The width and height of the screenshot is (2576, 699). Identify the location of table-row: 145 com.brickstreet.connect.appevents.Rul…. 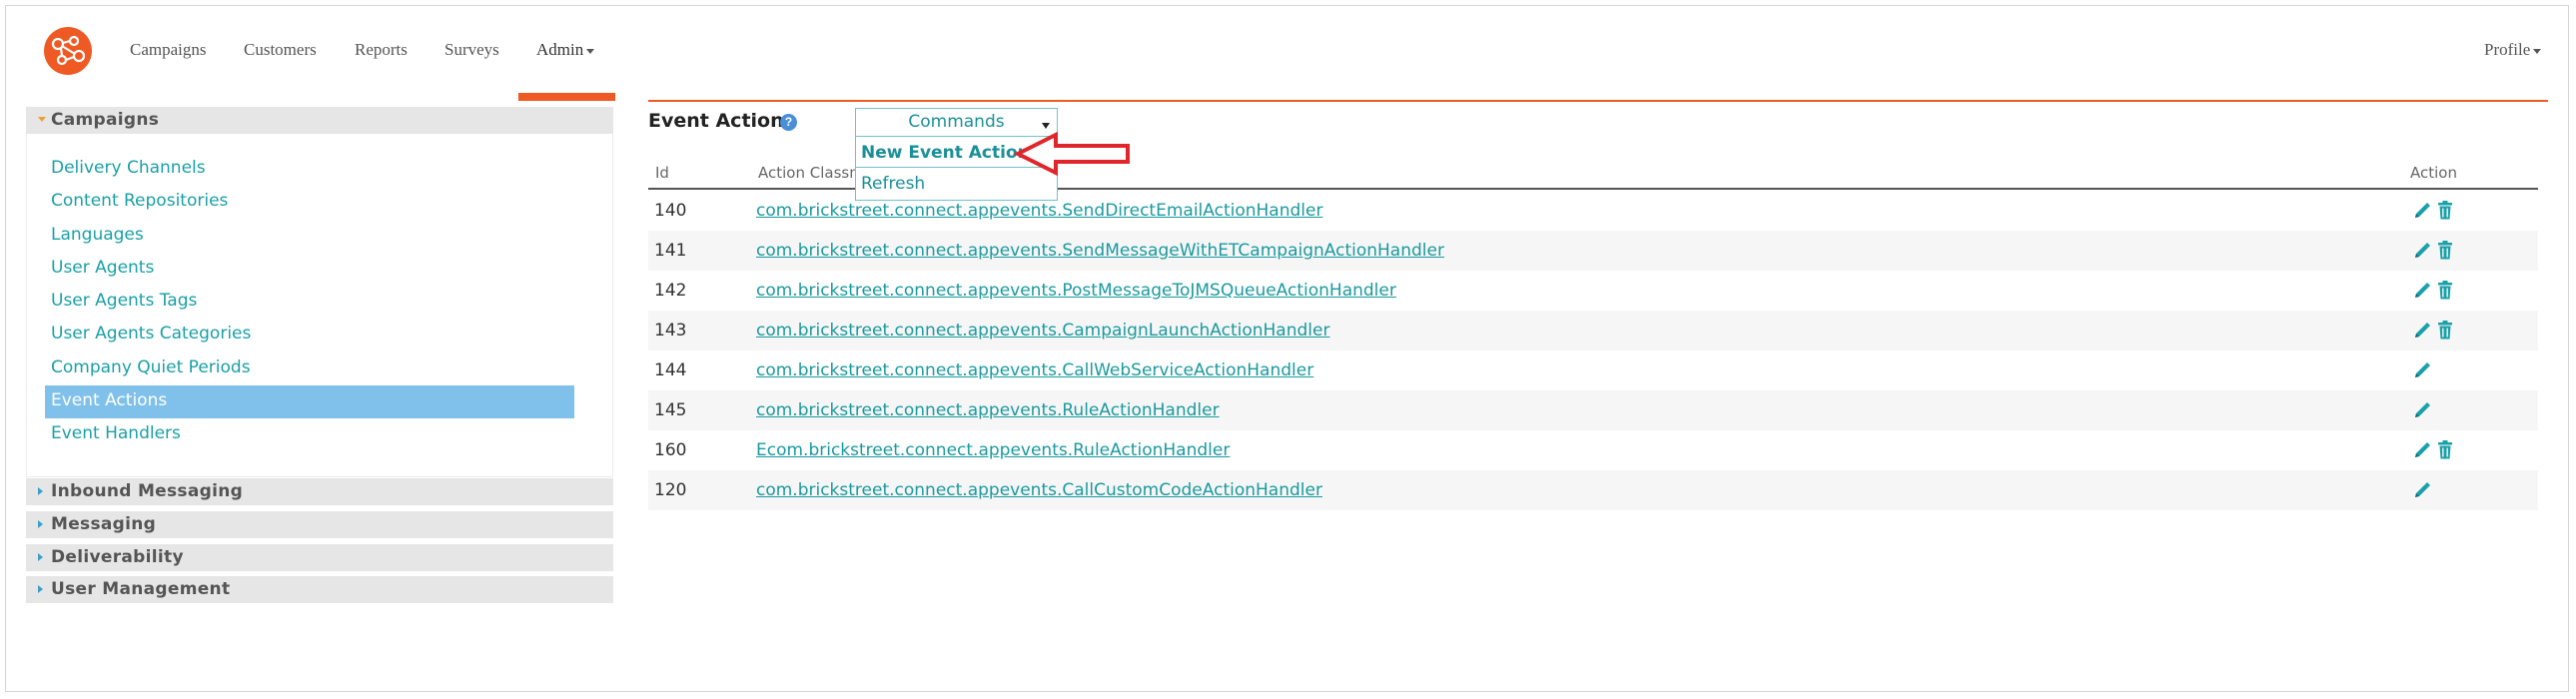
(1593, 410).